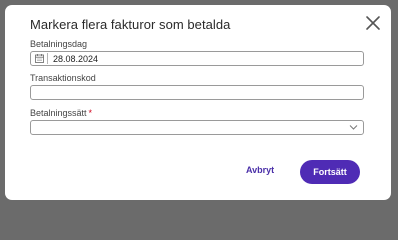 The image size is (398, 240). What do you see at coordinates (197, 58) in the screenshot?
I see `payment-date-field: 28.08.2024` at bounding box center [197, 58].